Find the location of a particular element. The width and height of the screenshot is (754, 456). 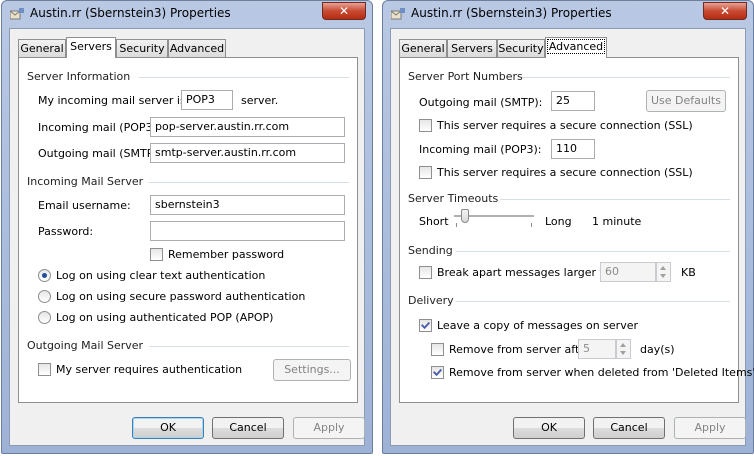

incoming-server-type-field: POP3 is located at coordinates (207, 100).